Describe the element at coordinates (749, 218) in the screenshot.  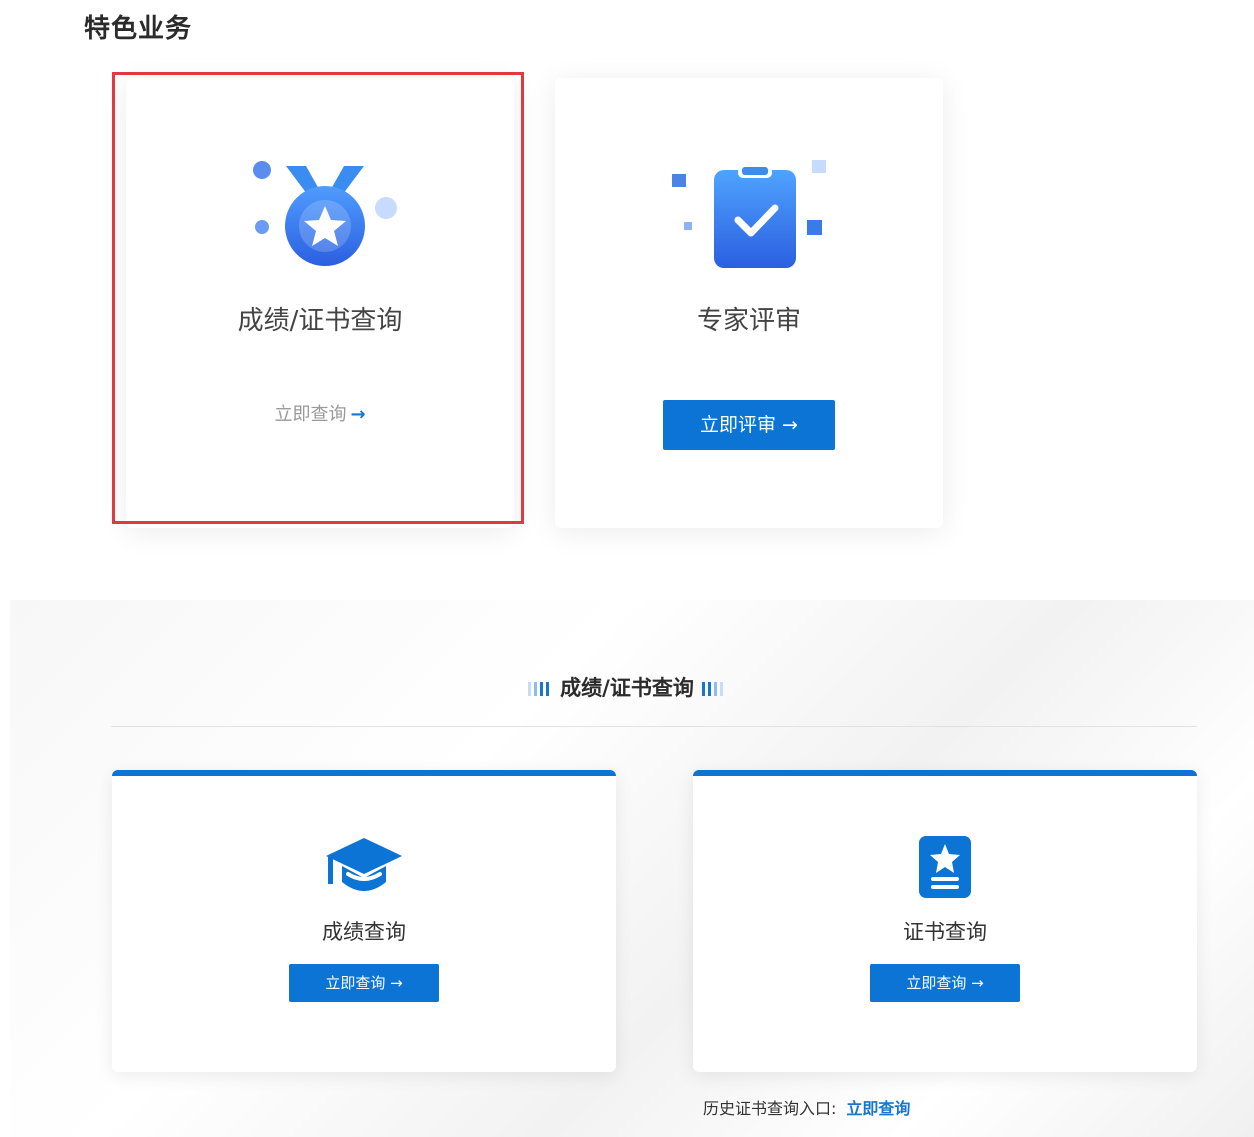
I see `clipboard-check-icon` at that location.